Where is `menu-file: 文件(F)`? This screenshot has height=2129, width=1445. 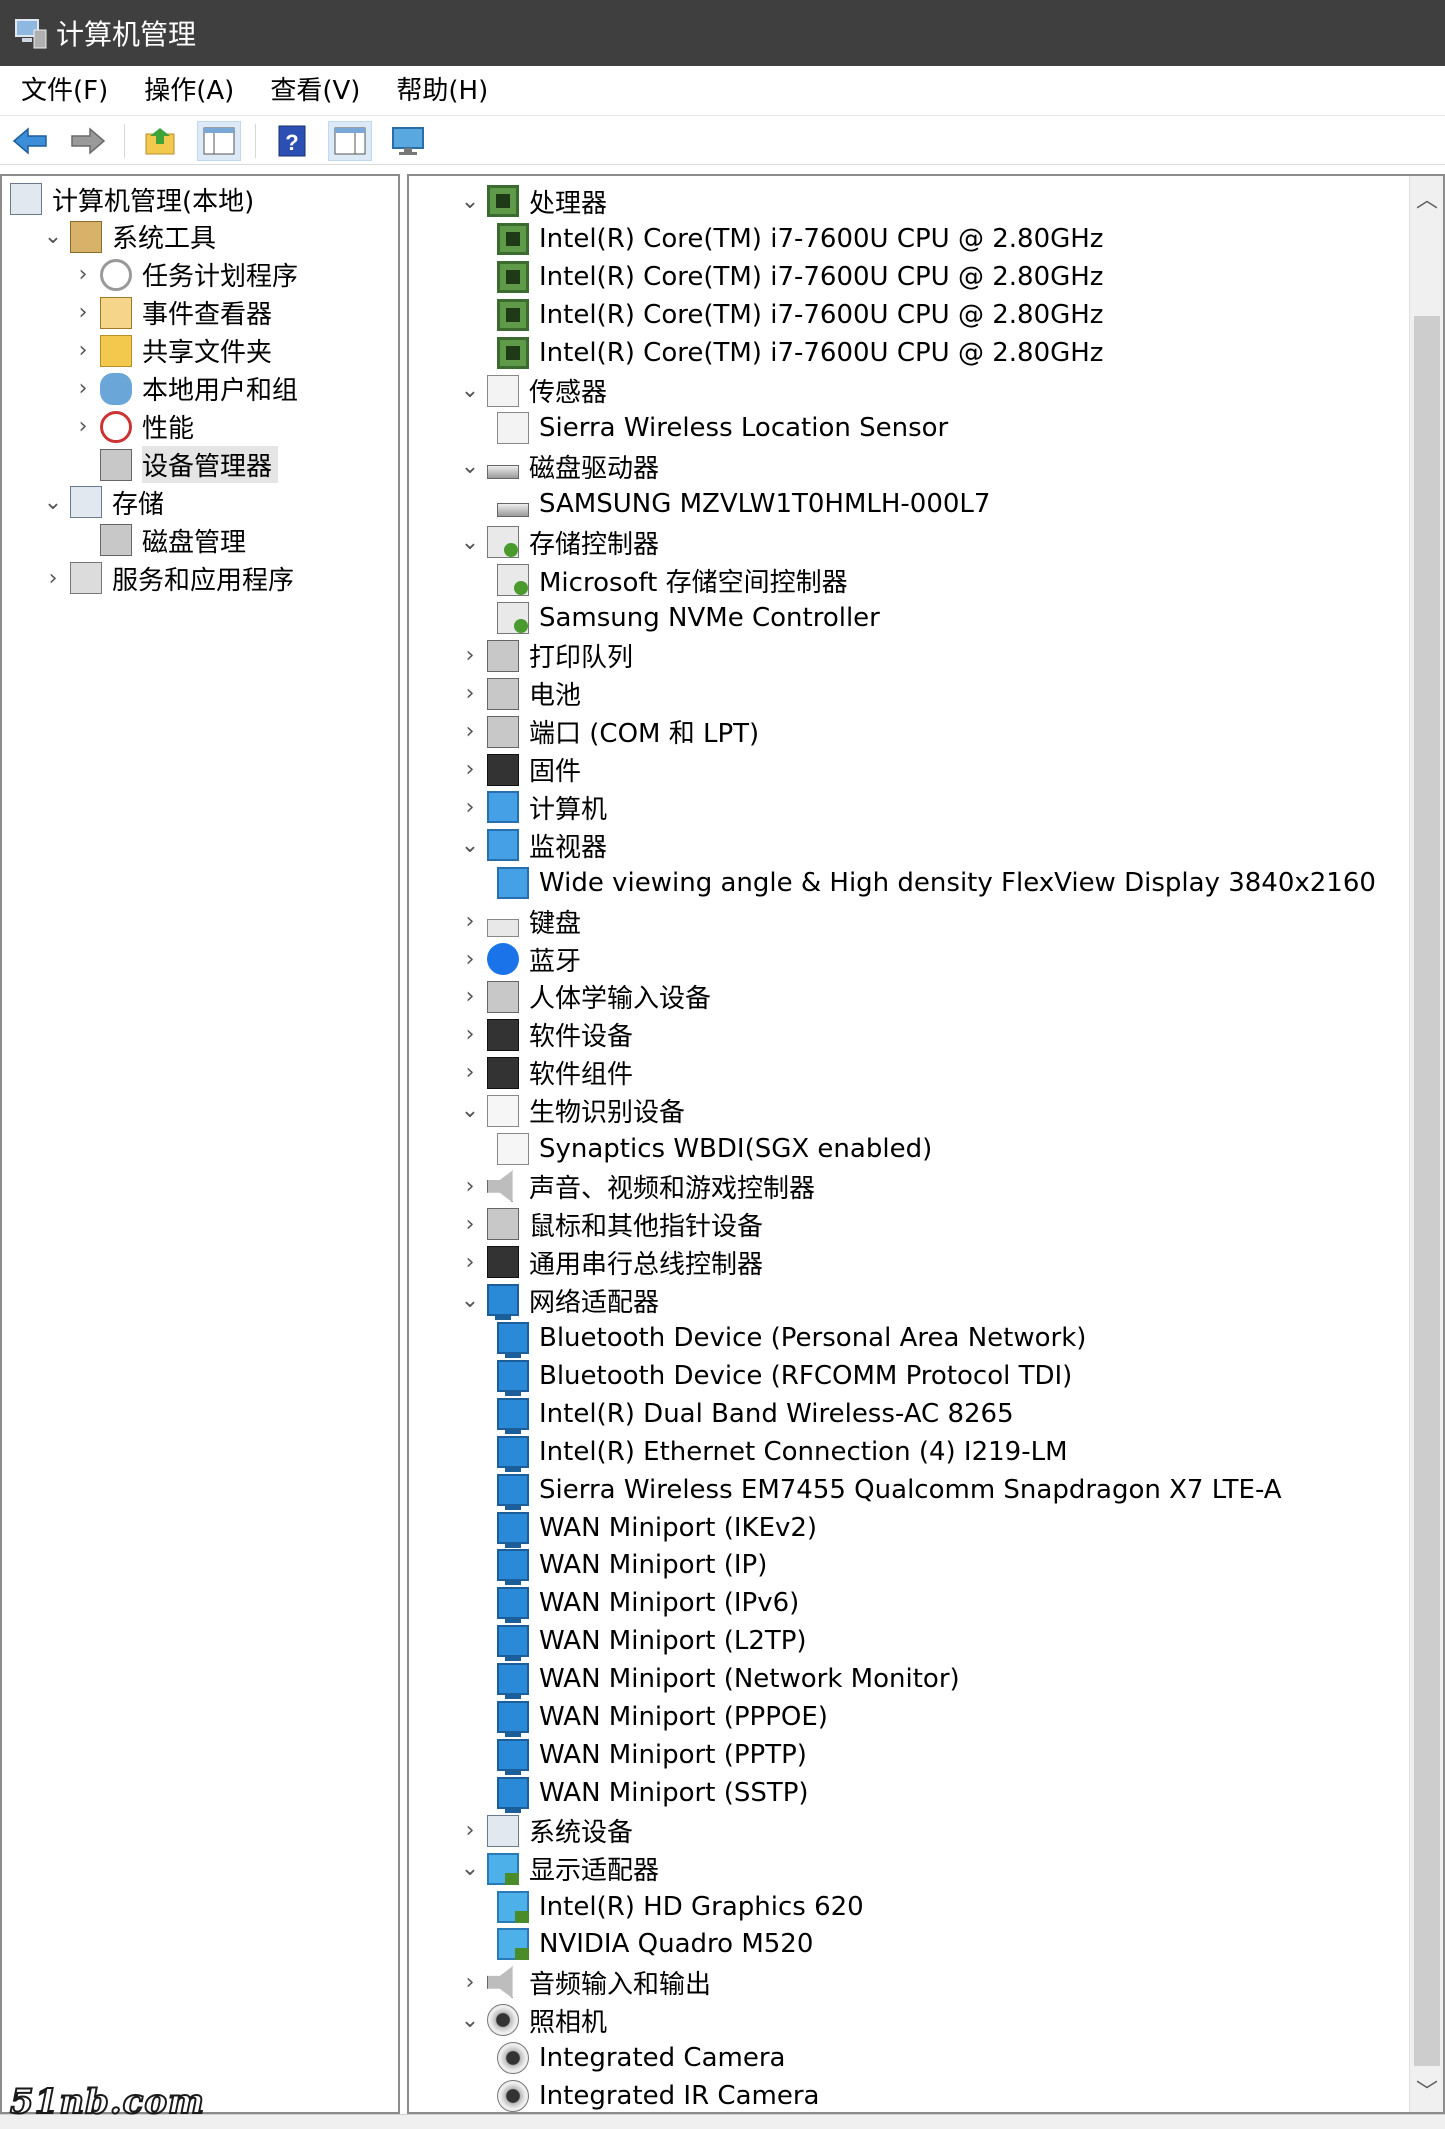
menu-file: 文件(F) is located at coordinates (64, 91).